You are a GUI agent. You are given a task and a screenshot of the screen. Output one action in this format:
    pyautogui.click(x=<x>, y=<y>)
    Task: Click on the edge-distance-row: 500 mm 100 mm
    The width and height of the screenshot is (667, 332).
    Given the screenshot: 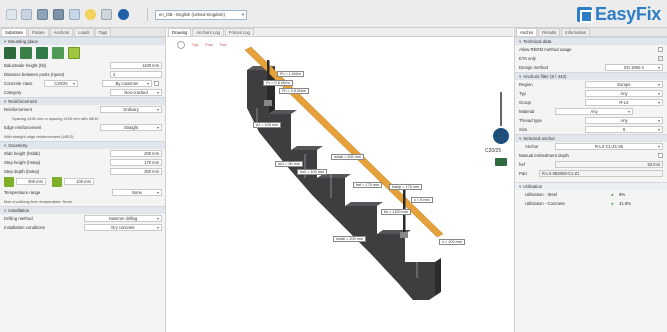 What is the action you would take?
    pyautogui.click(x=82, y=182)
    